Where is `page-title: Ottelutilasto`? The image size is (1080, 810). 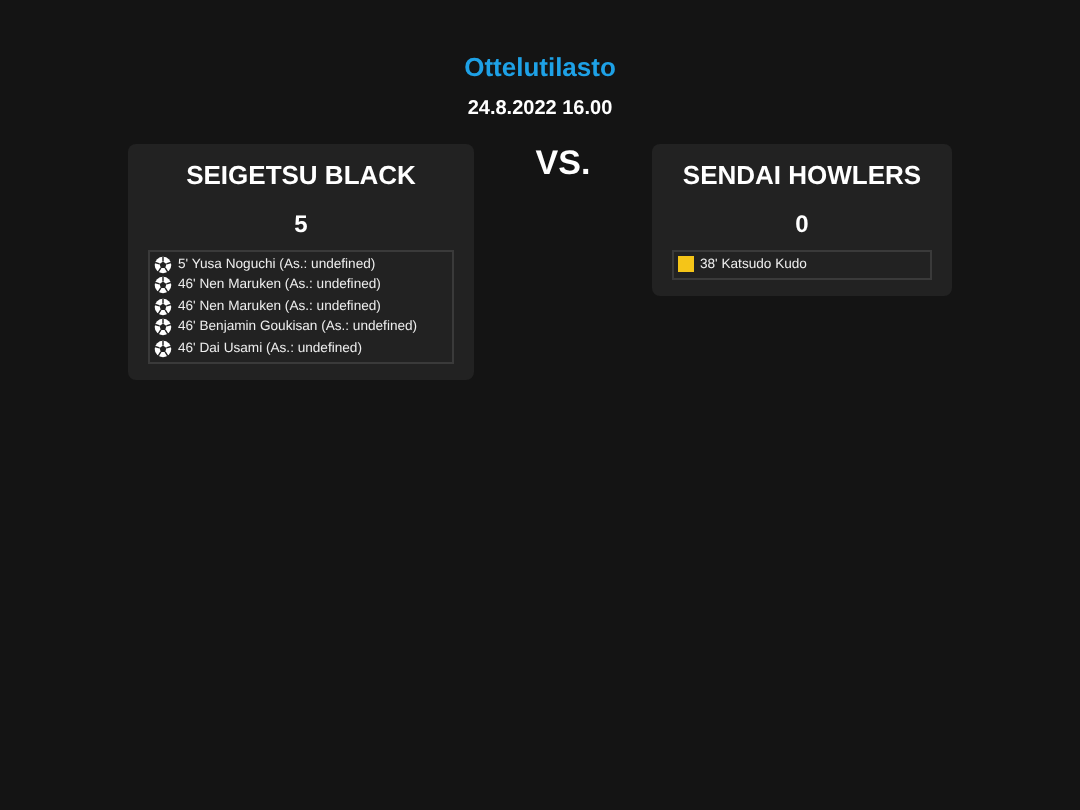 page-title: Ottelutilasto is located at coordinates (540, 67).